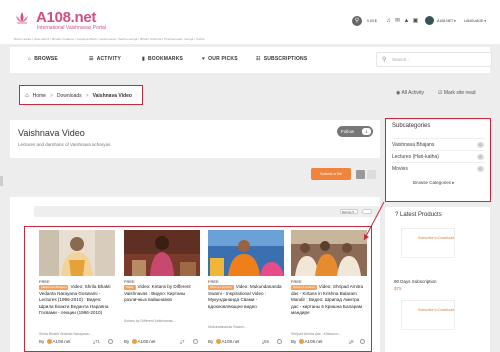 The height and width of the screenshot is (352, 500). Describe the element at coordinates (415, 281) in the screenshot. I see `product-name: 90 Days Subscription` at that location.